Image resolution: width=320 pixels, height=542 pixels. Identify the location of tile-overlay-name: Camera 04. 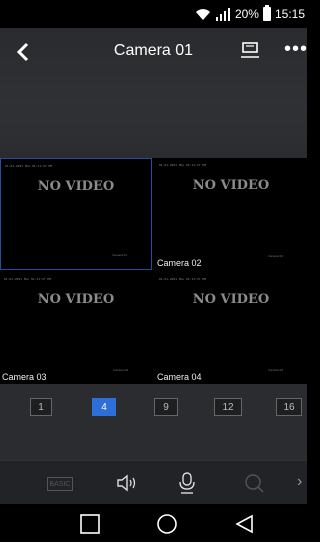
(275, 370).